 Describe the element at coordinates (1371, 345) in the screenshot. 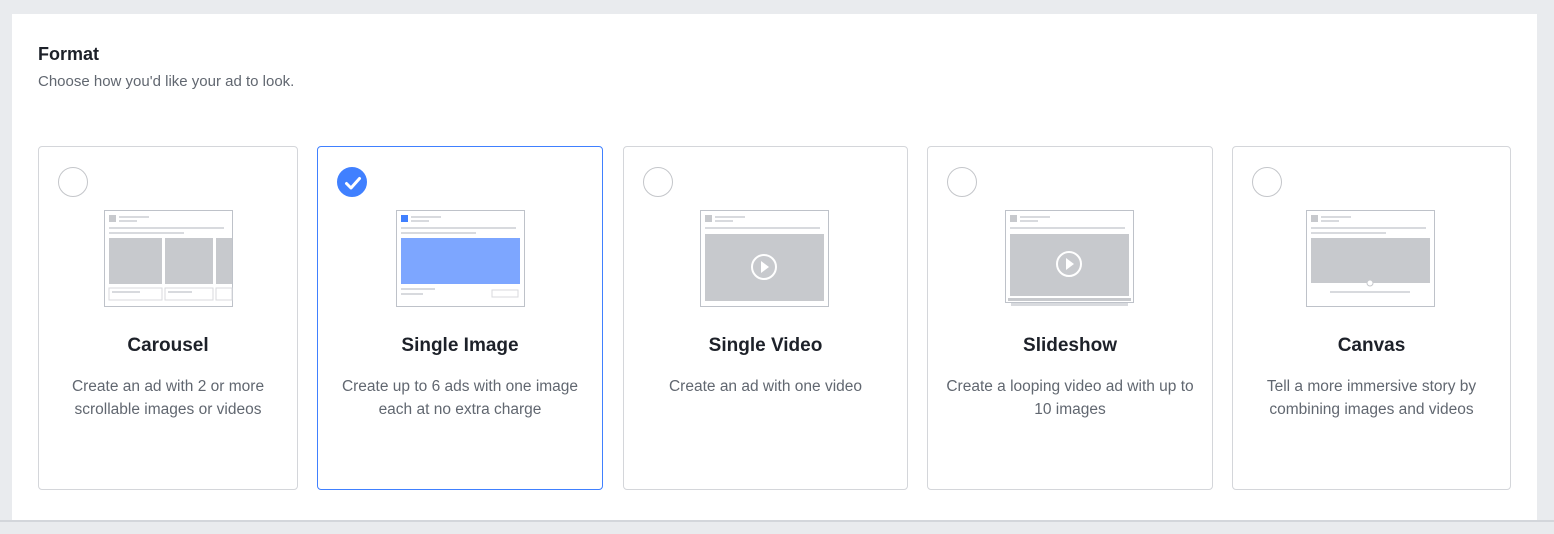

I see `format-title: Canvas` at that location.